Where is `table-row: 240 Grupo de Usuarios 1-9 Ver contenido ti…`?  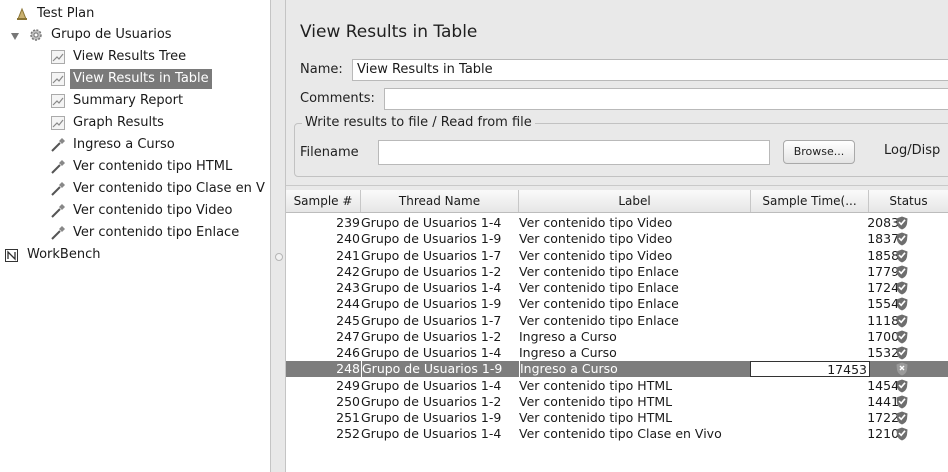
table-row: 240 Grupo de Usuarios 1-9 Ver contenido ti… is located at coordinates (617, 239).